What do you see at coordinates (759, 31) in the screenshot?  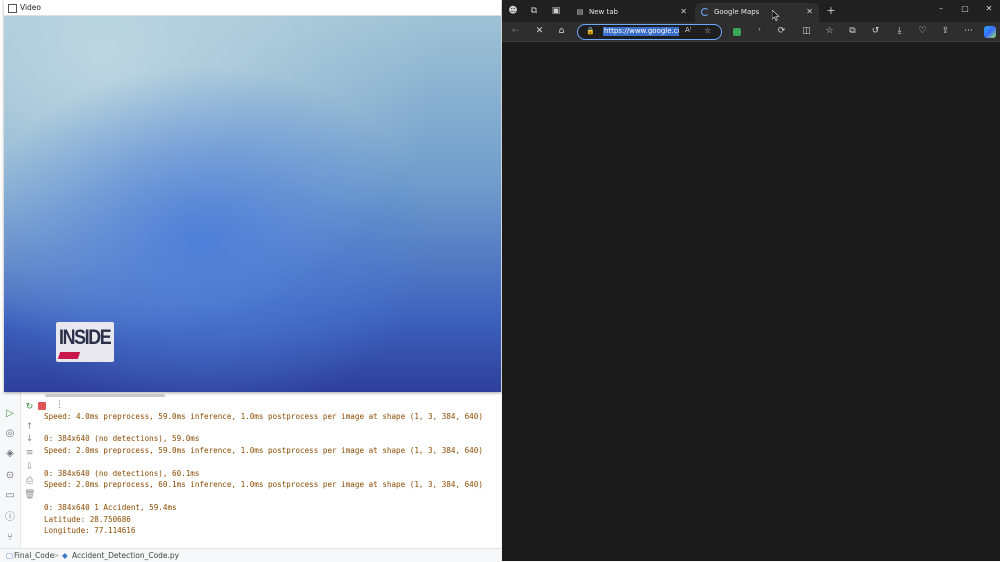 I see `extension-icon: ᵗ` at bounding box center [759, 31].